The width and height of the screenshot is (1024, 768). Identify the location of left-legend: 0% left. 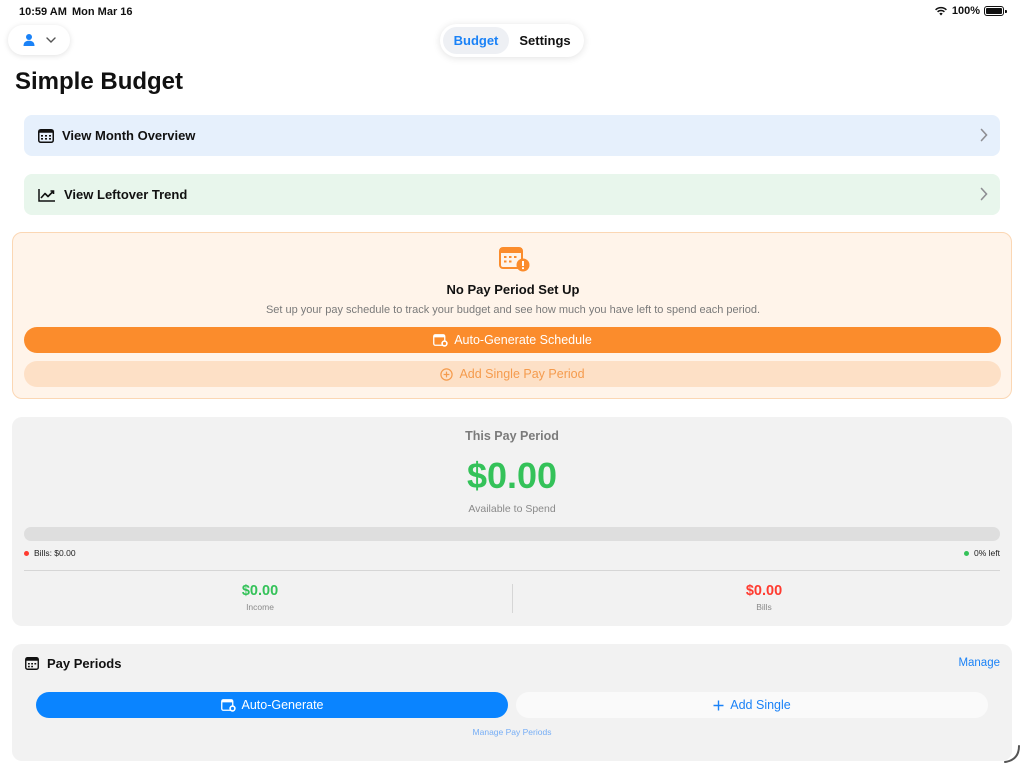
(982, 553).